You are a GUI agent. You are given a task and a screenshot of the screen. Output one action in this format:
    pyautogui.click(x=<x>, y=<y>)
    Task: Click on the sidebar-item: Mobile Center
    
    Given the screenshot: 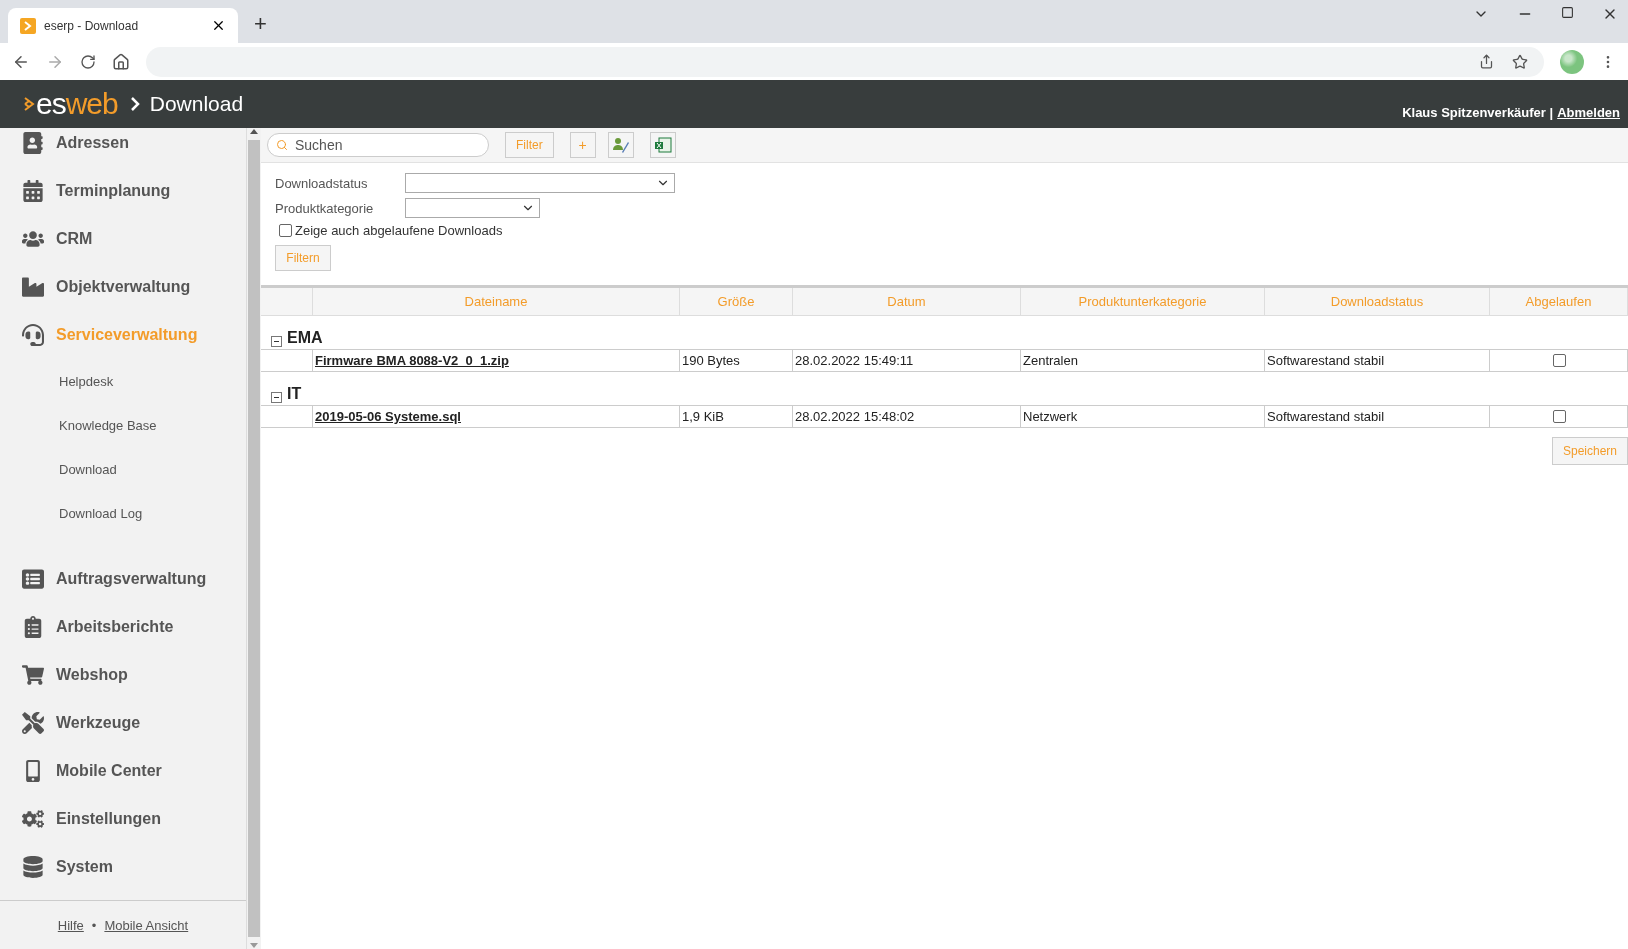 What is the action you would take?
    pyautogui.click(x=123, y=771)
    